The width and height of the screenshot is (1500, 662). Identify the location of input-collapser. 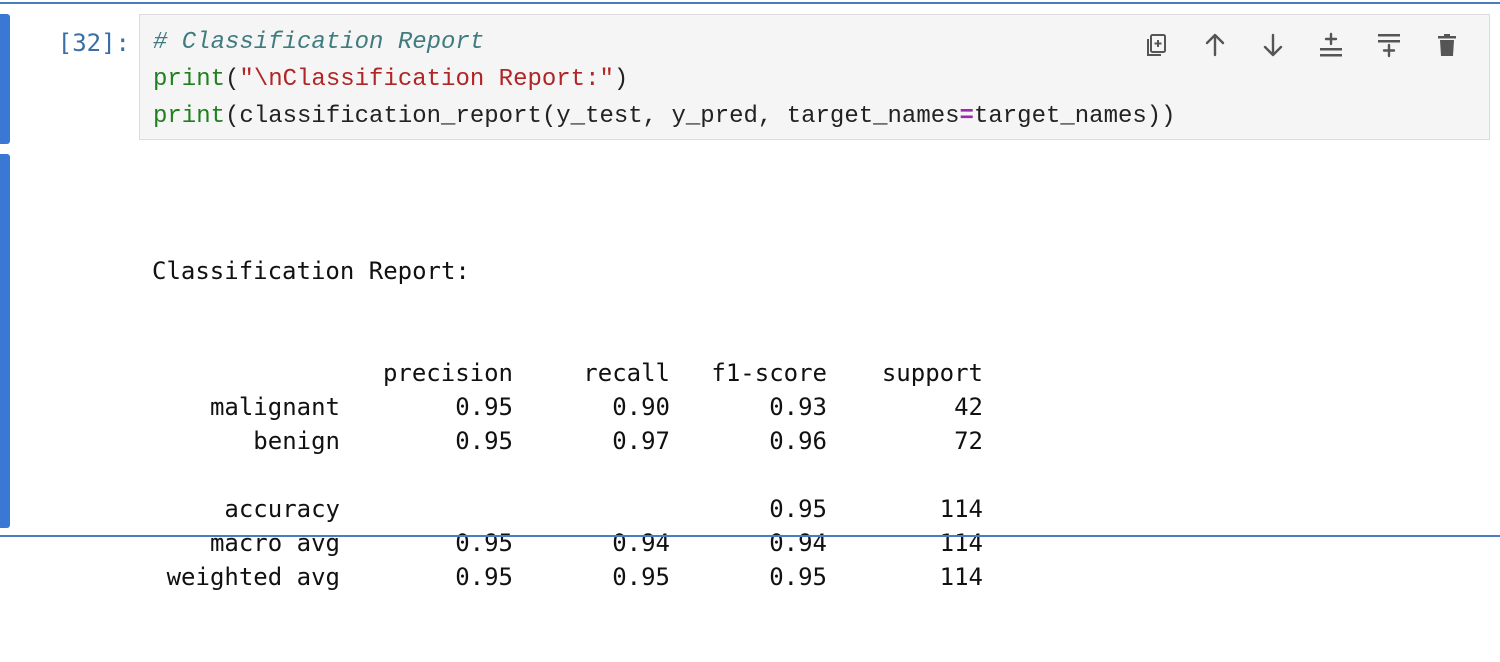
(5, 79).